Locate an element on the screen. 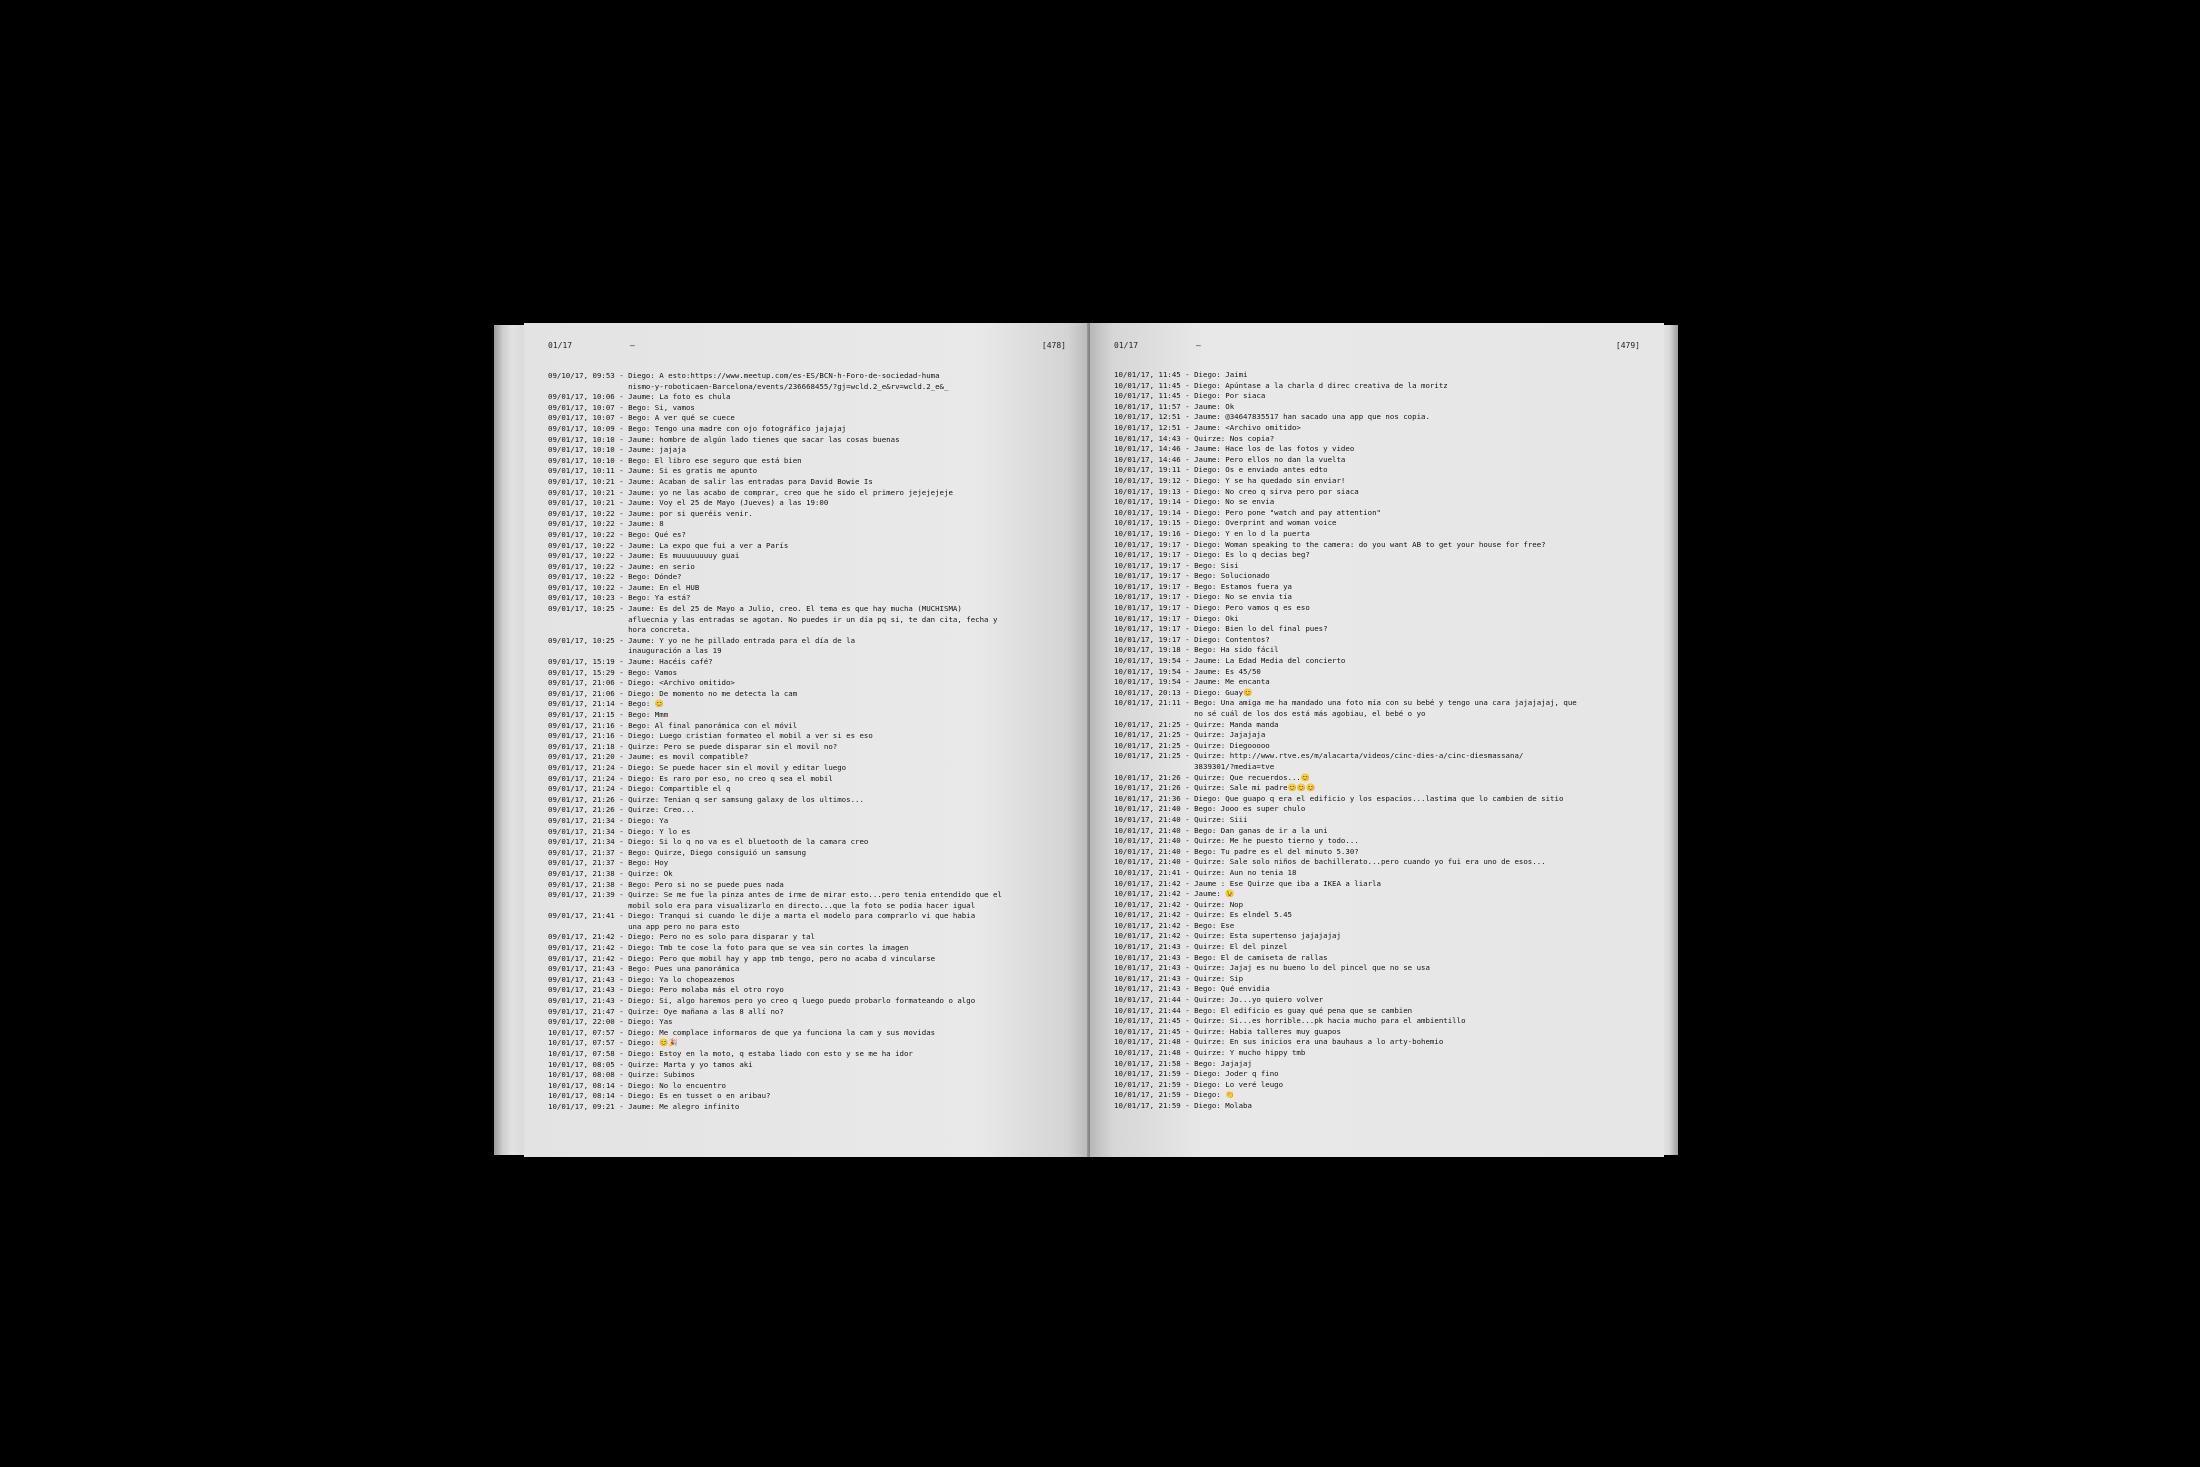  chat-line-message: Diego: De momento no me detecta la cam is located at coordinates (713, 693).